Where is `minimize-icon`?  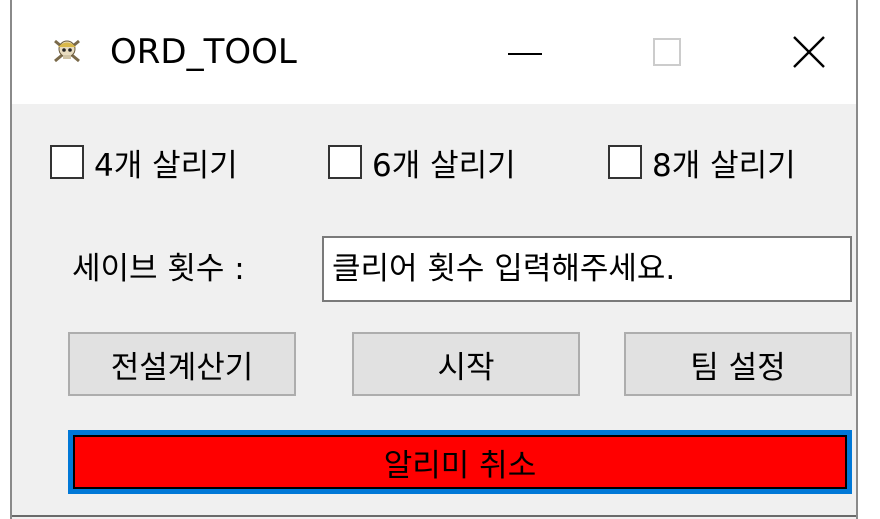 minimize-icon is located at coordinates (525, 54).